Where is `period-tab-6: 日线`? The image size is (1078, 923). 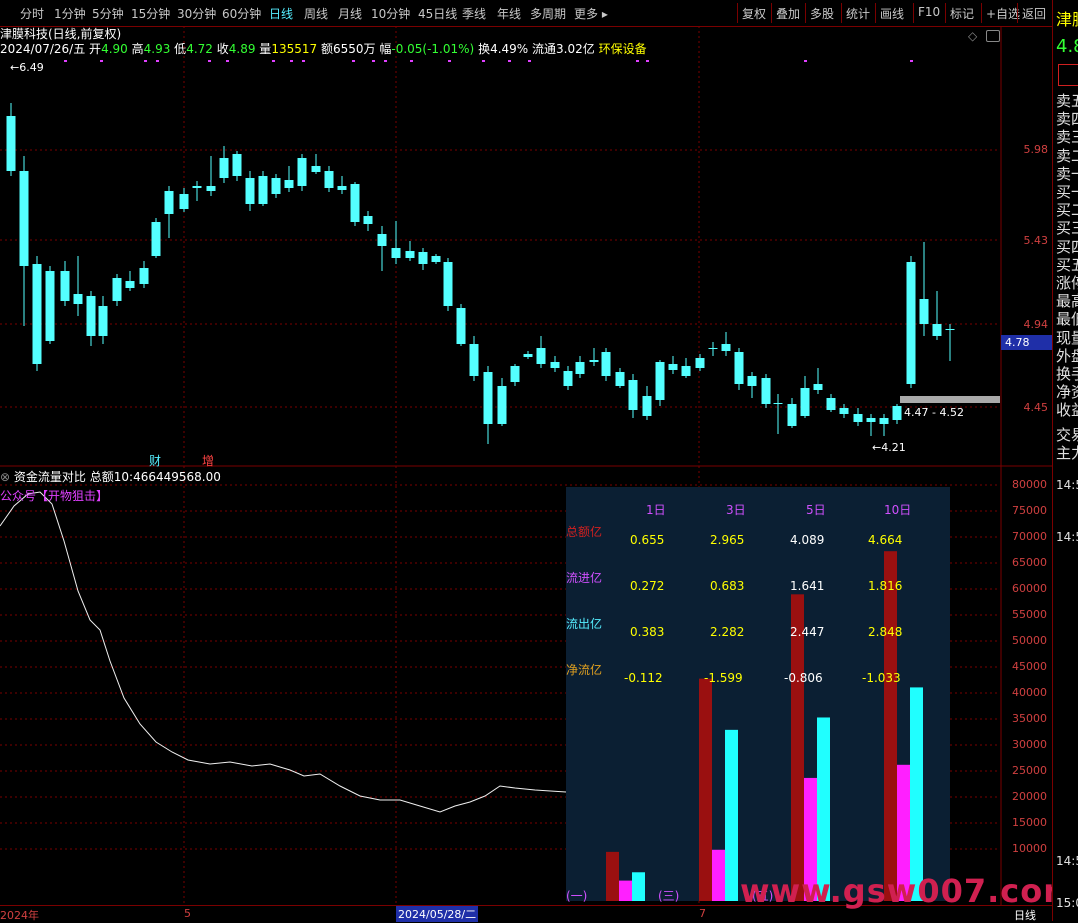 period-tab-6: 日线 is located at coordinates (281, 13).